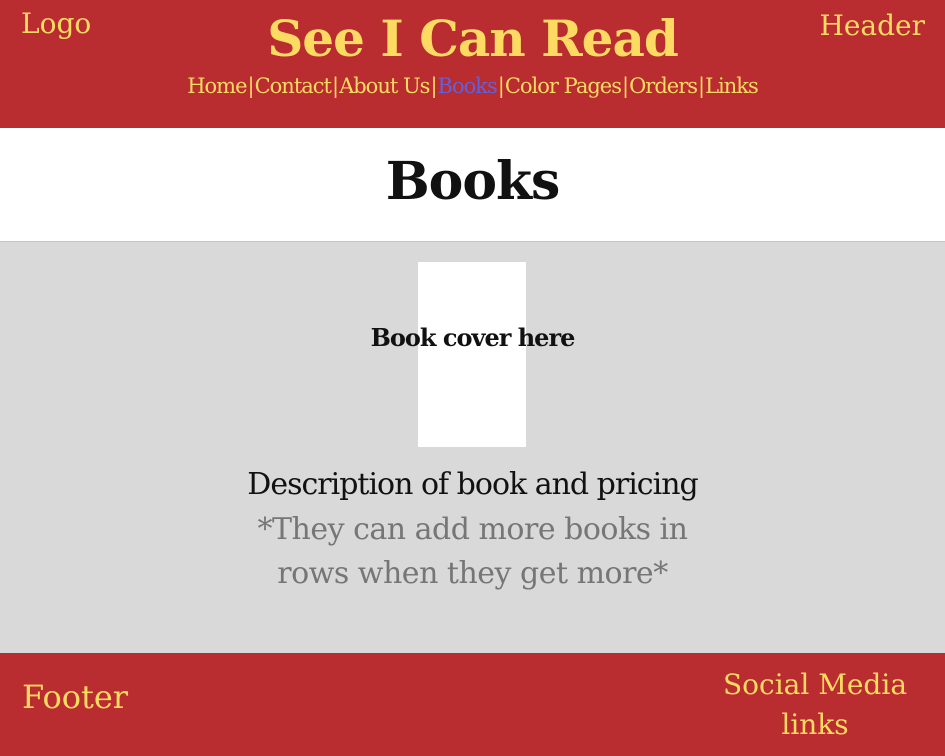 Image resolution: width=945 pixels, height=756 pixels. Describe the element at coordinates (472, 573) in the screenshot. I see `design-note-line: rows when they get more*` at that location.